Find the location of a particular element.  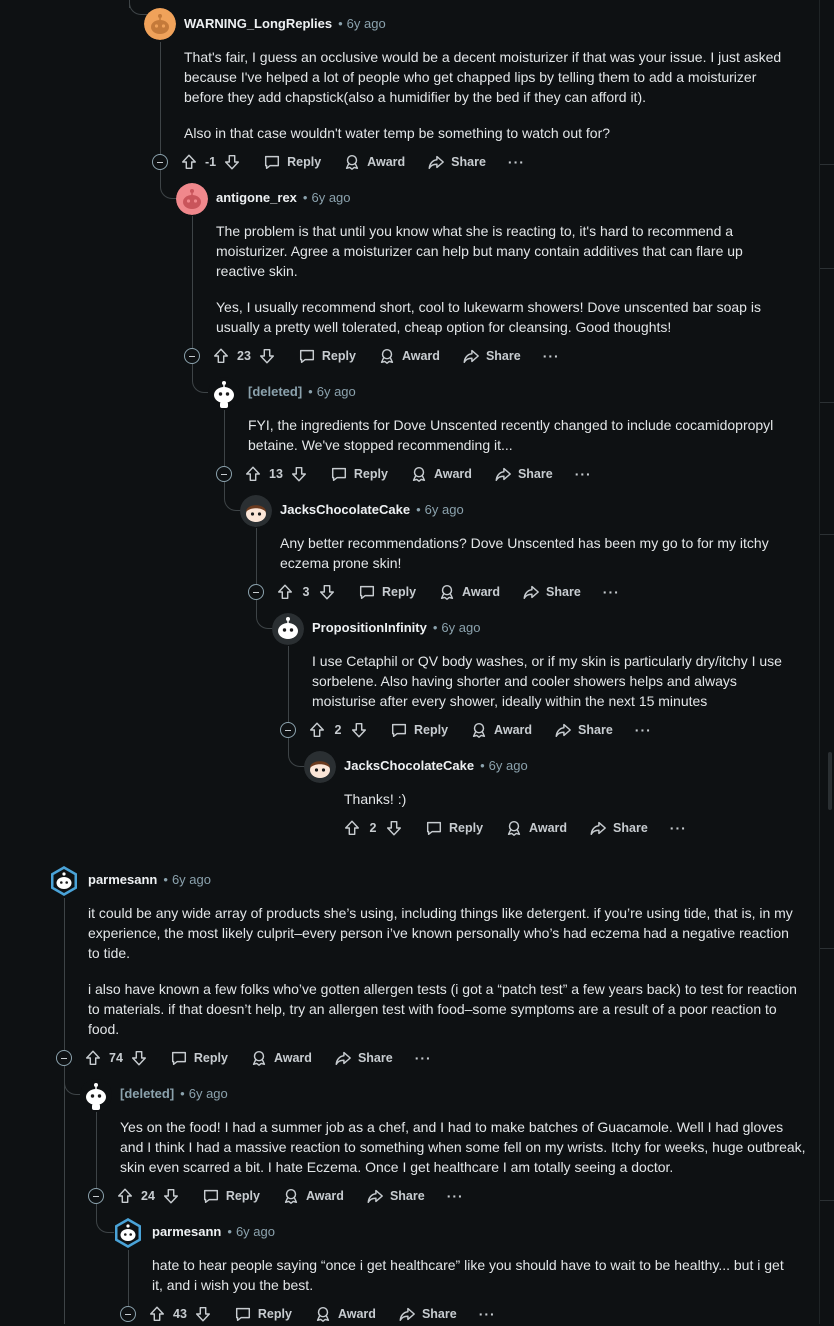

username-link: PropositionInfinity is located at coordinates (369, 627).